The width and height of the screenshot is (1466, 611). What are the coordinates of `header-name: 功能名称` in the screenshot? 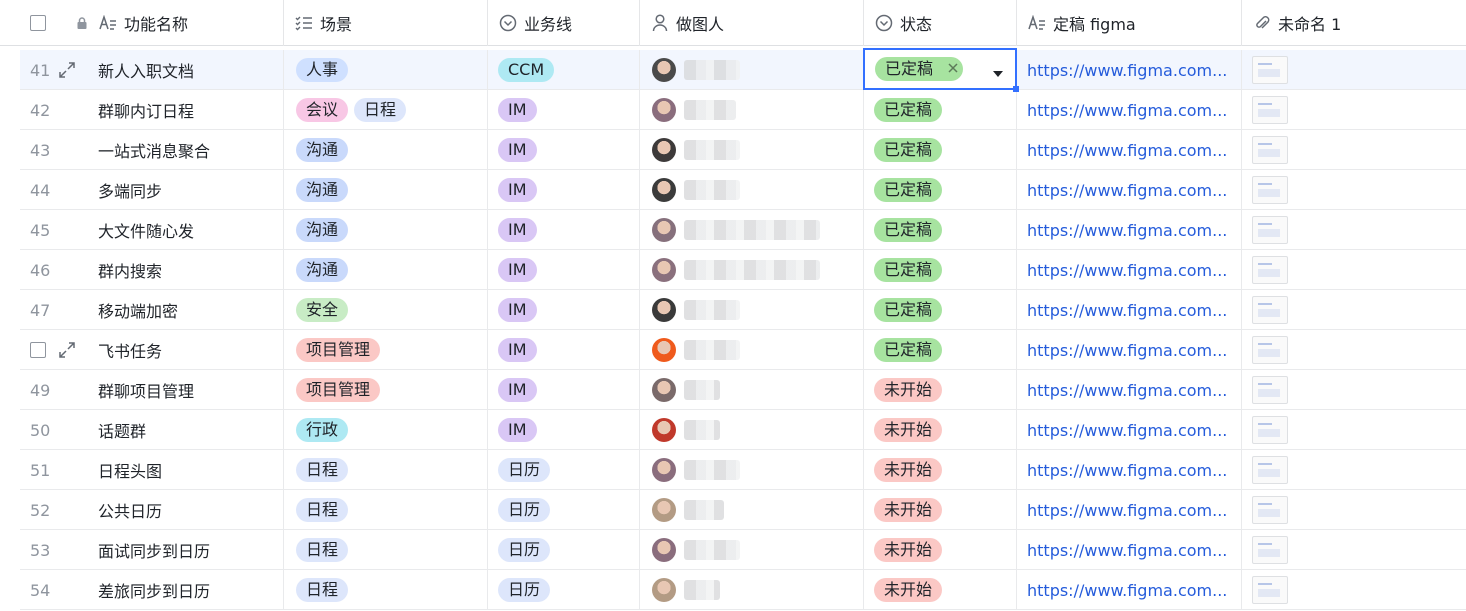 It's located at (142, 23).